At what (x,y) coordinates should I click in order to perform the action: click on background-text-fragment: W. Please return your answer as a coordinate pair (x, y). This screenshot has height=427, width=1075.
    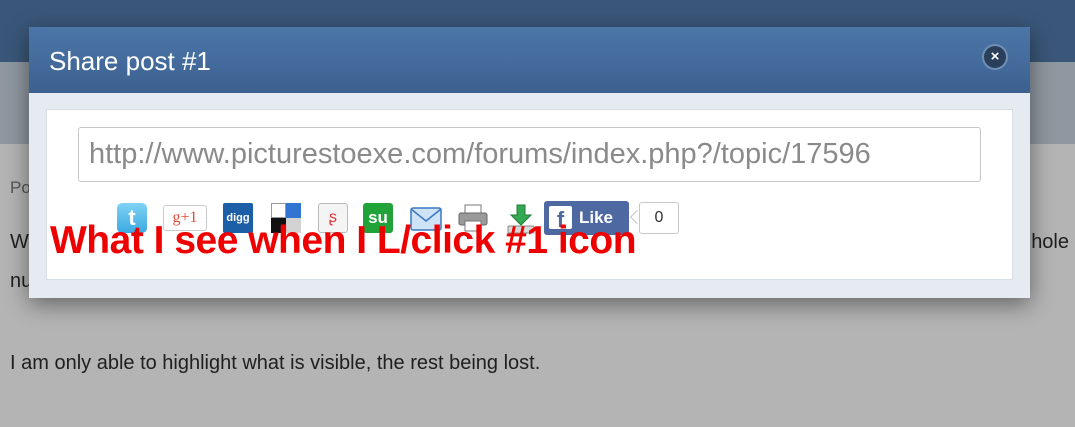
    Looking at the image, I should click on (19, 242).